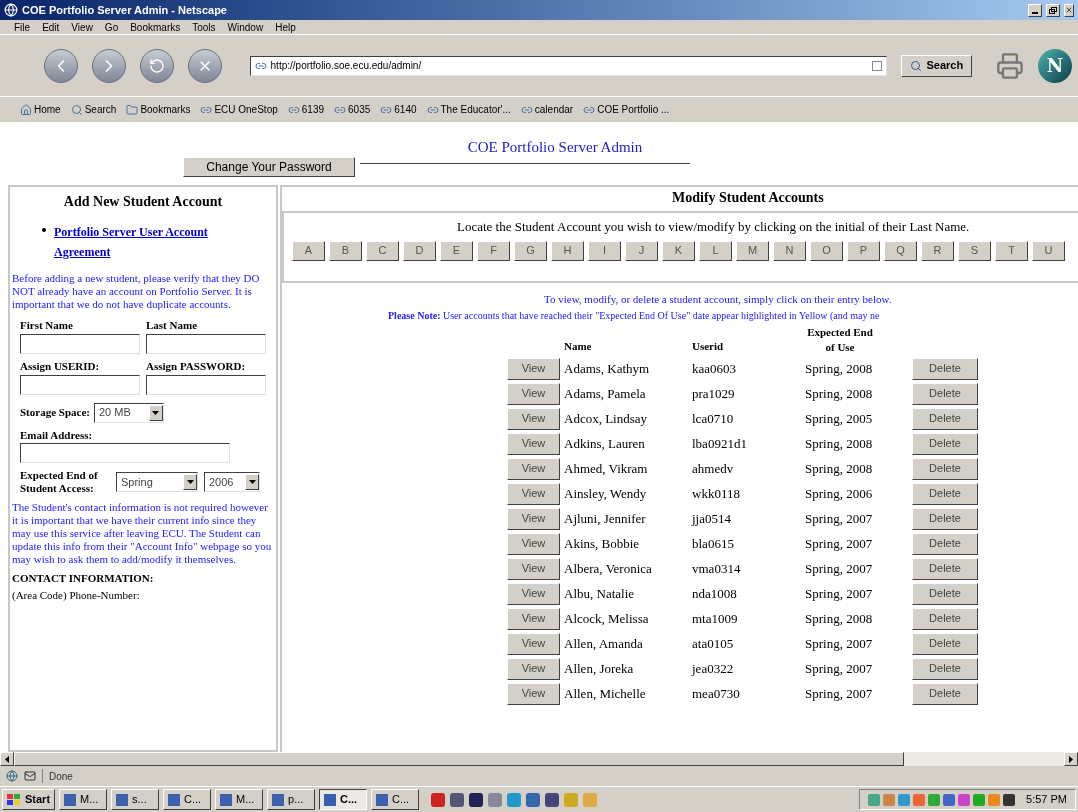 The image size is (1078, 812). Describe the element at coordinates (128, 412) in the screenshot. I see `storage-select: 20 MB` at that location.